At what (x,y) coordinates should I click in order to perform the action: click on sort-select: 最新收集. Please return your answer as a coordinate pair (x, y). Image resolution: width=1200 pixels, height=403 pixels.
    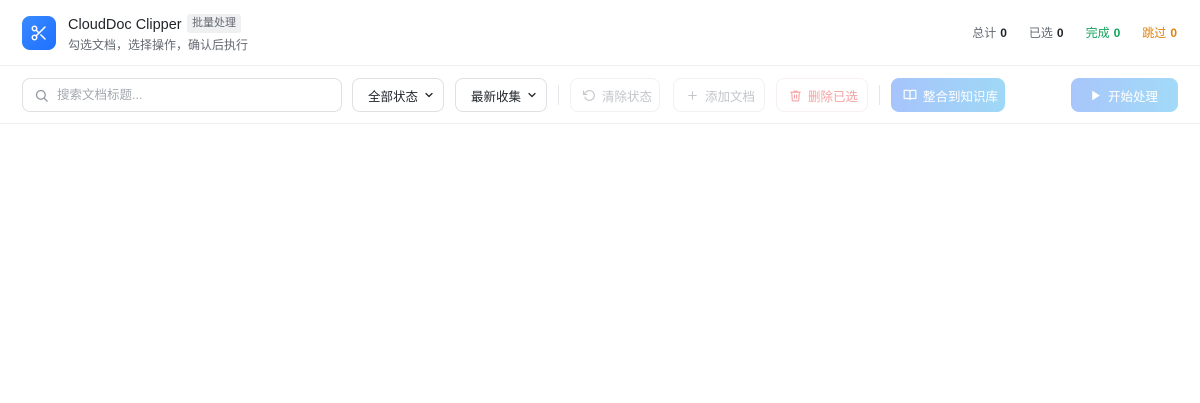
    Looking at the image, I should click on (501, 95).